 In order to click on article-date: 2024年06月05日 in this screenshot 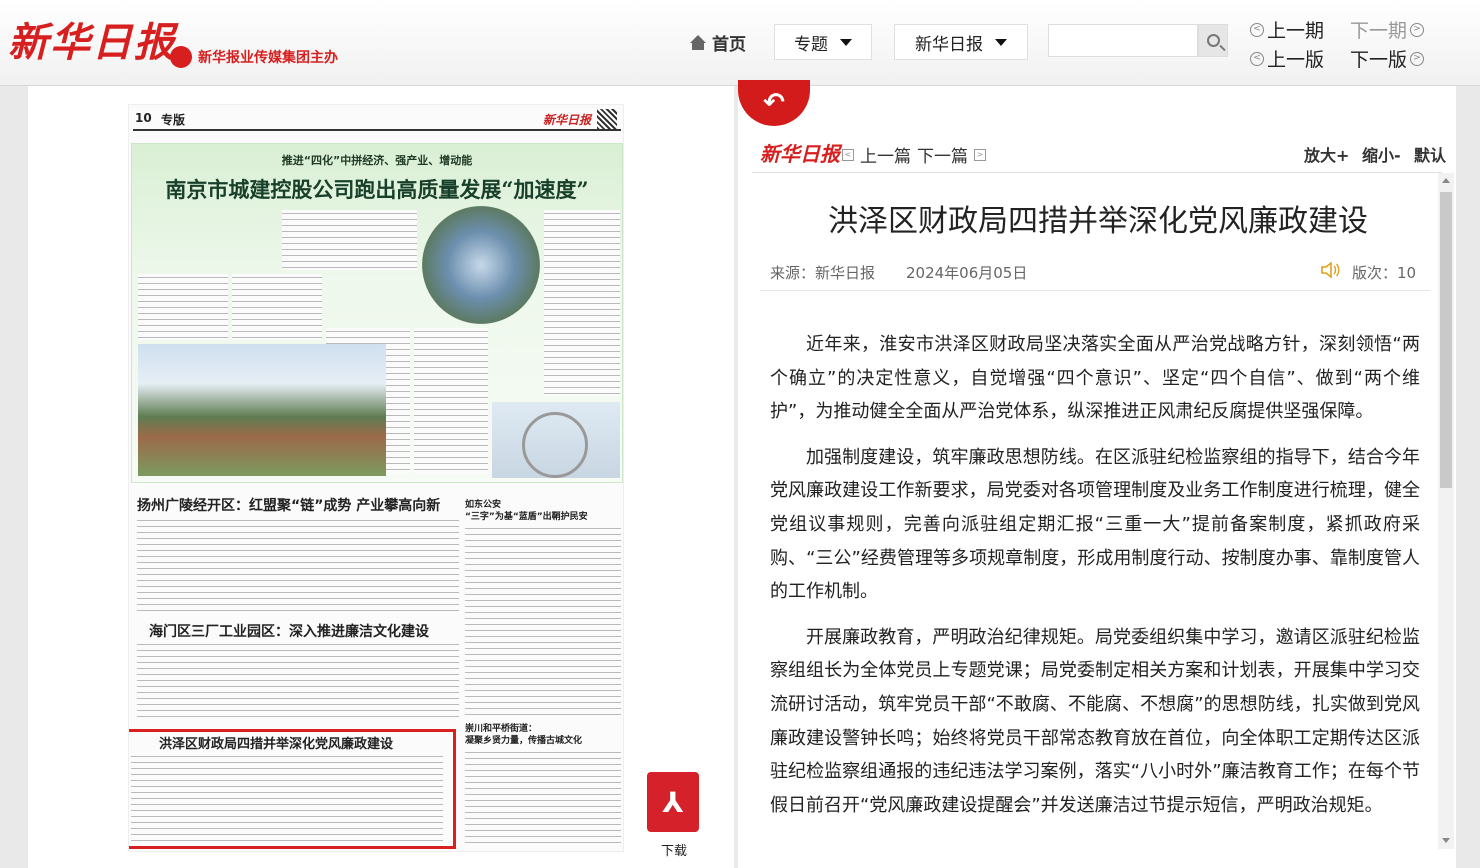, I will do `click(967, 273)`.